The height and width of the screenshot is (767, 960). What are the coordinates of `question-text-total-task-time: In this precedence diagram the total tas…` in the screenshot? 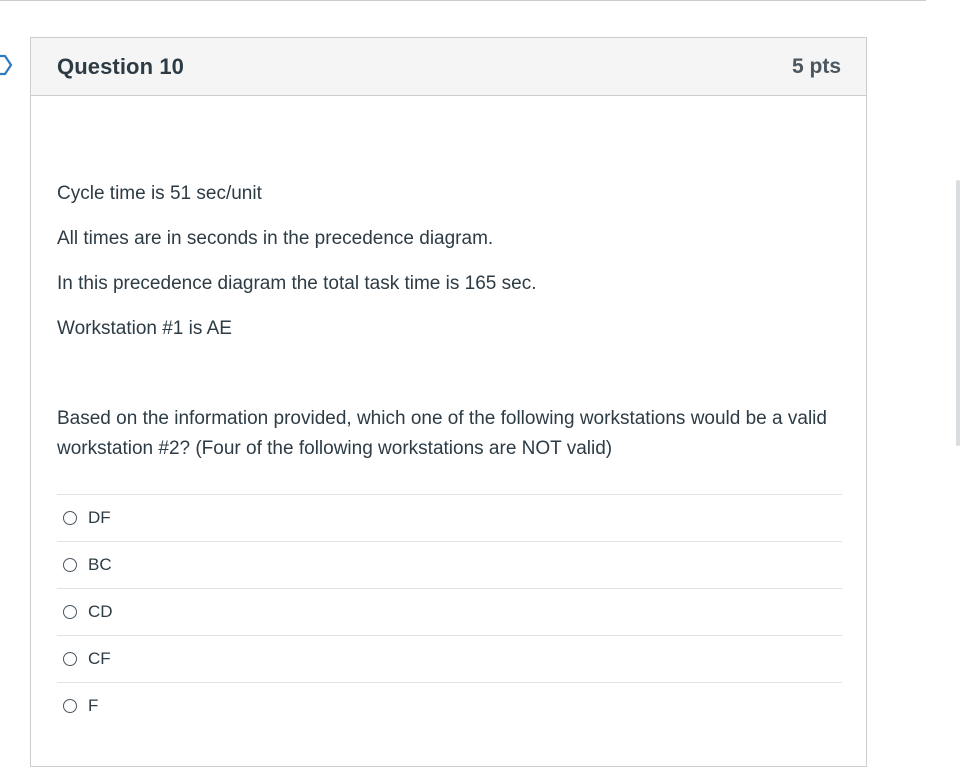 It's located at (297, 283).